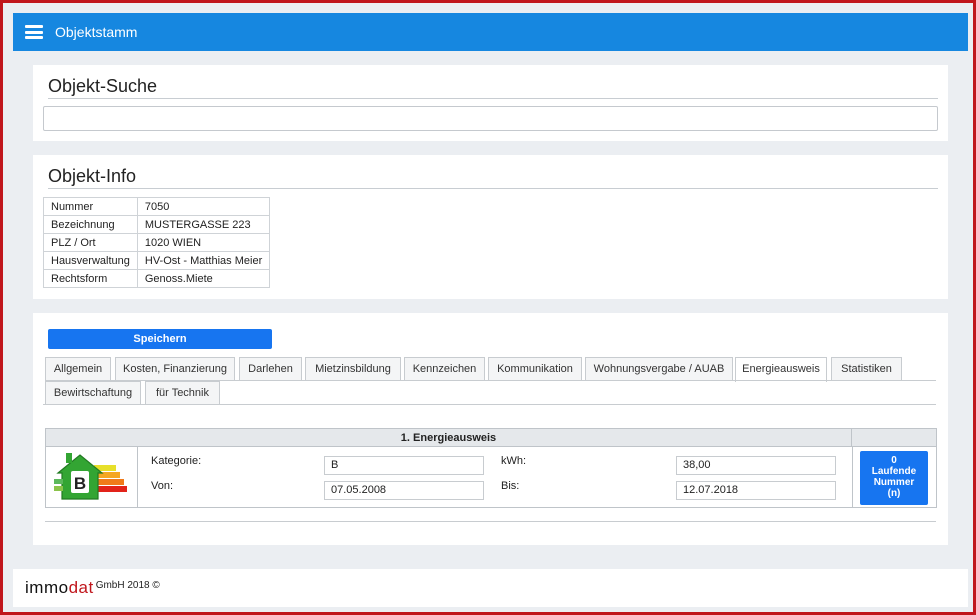 This screenshot has width=976, height=615. Describe the element at coordinates (894, 438) in the screenshot. I see `energieausweis-heading-spacer` at that location.